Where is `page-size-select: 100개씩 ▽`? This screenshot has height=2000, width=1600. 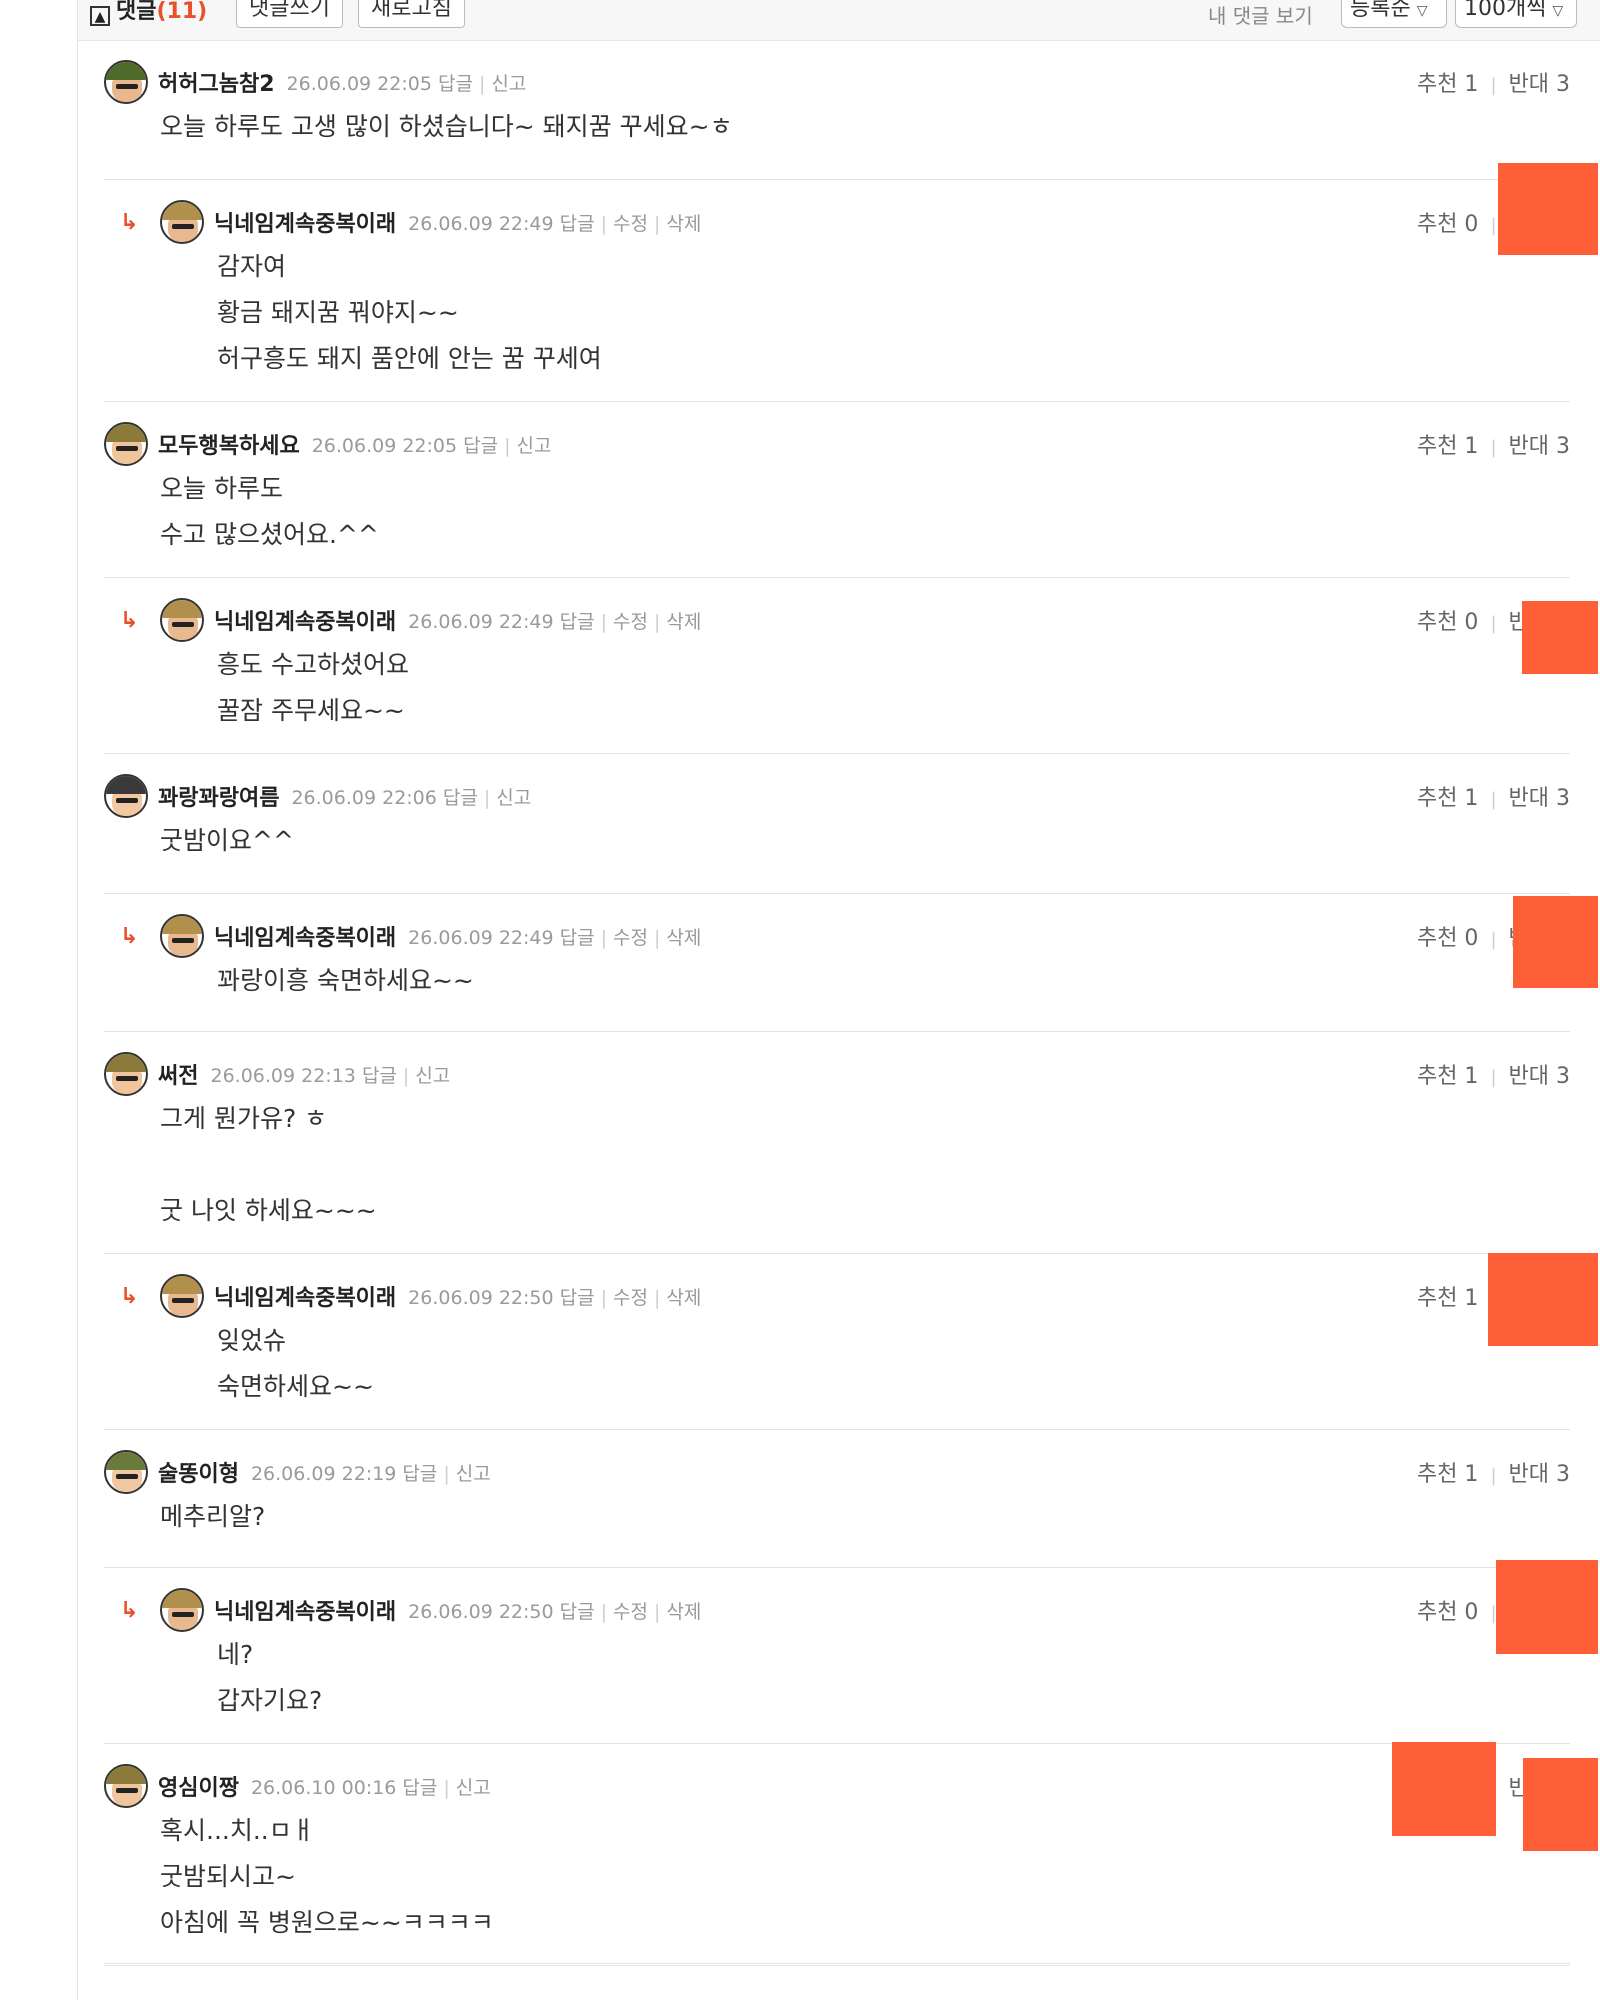
page-size-select: 100개씩 ▽ is located at coordinates (1516, 14).